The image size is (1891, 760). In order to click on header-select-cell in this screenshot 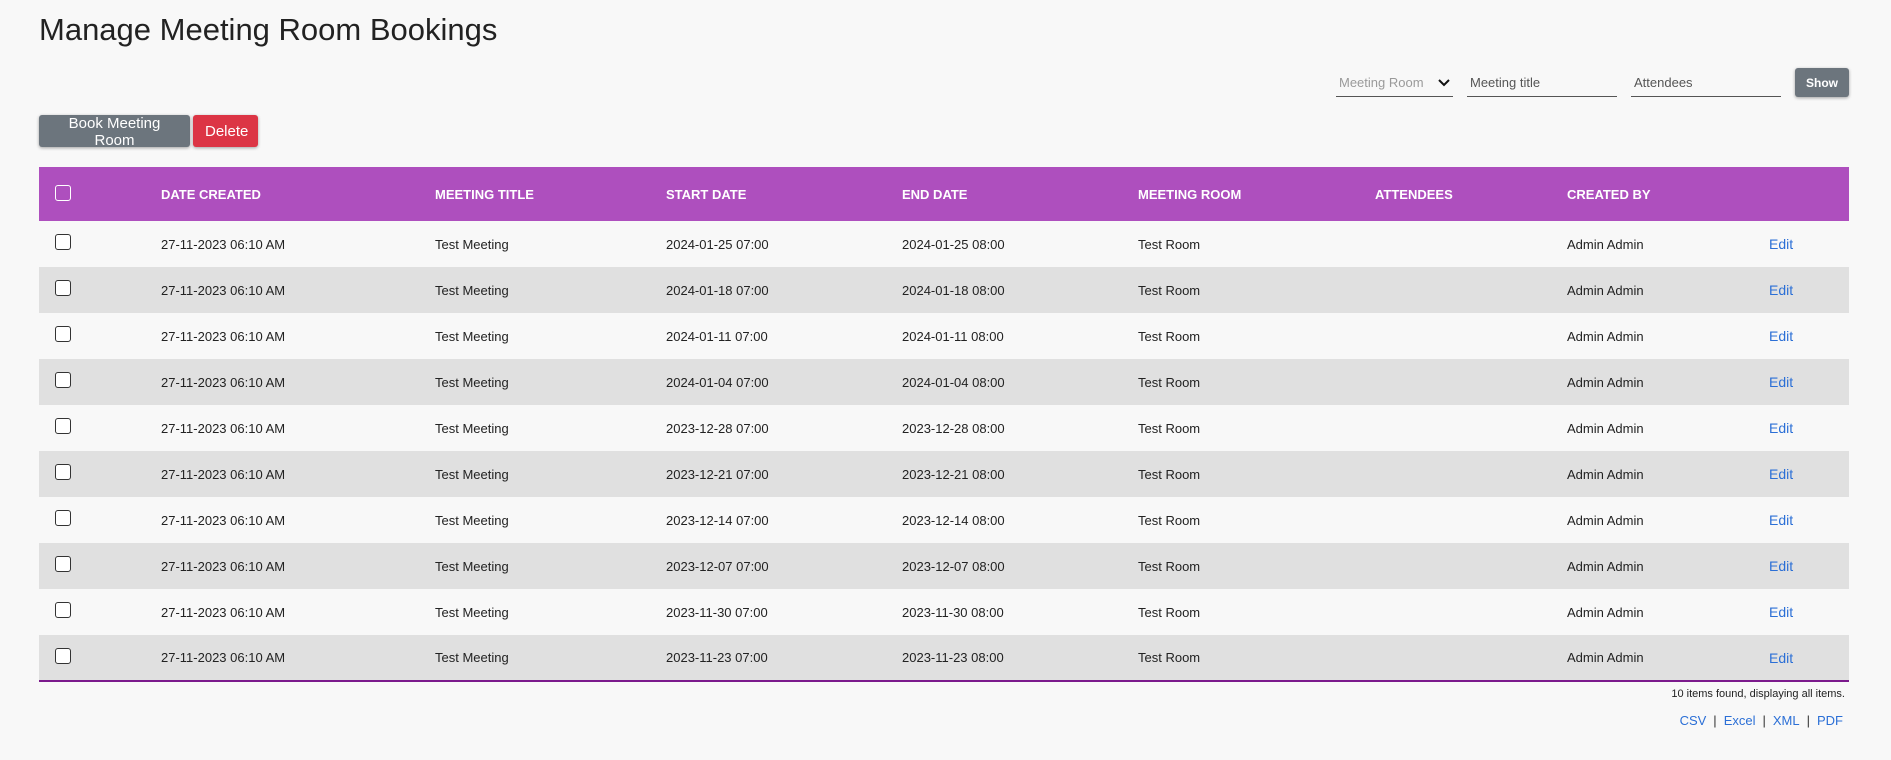, I will do `click(100, 194)`.